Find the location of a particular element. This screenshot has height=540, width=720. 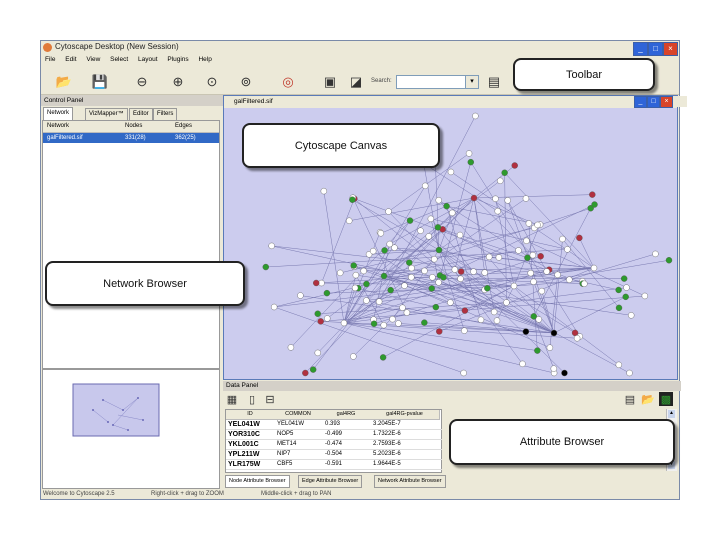

column-nodes: Nodes is located at coordinates (133, 126).